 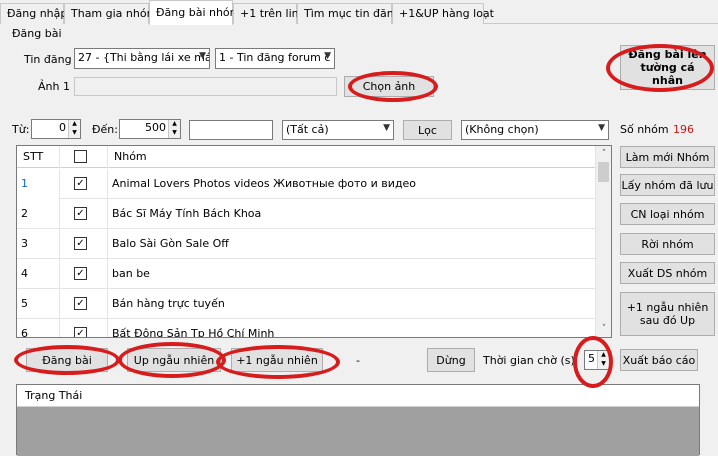 What do you see at coordinates (105, 129) in the screenshot?
I see `to-label: Đến:` at bounding box center [105, 129].